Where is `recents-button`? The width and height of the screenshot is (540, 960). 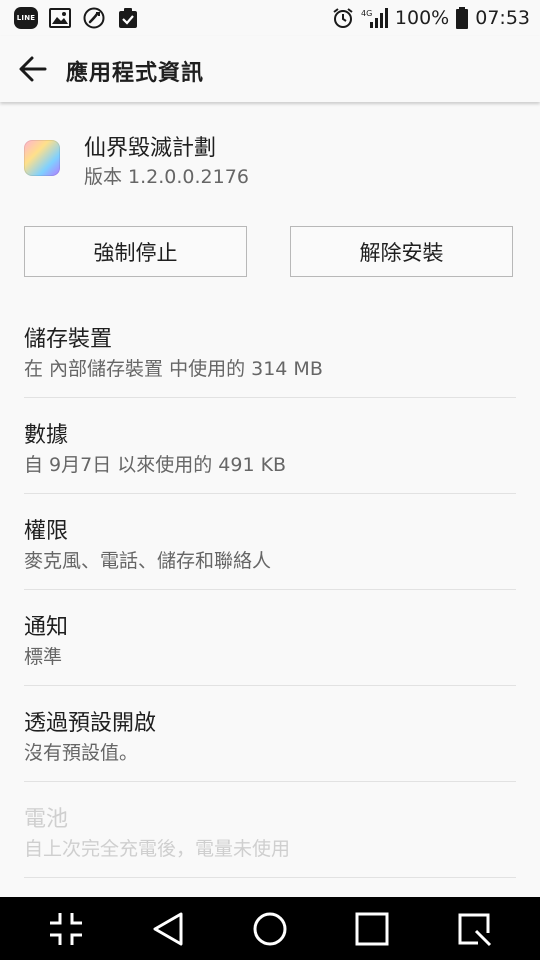
recents-button is located at coordinates (372, 929).